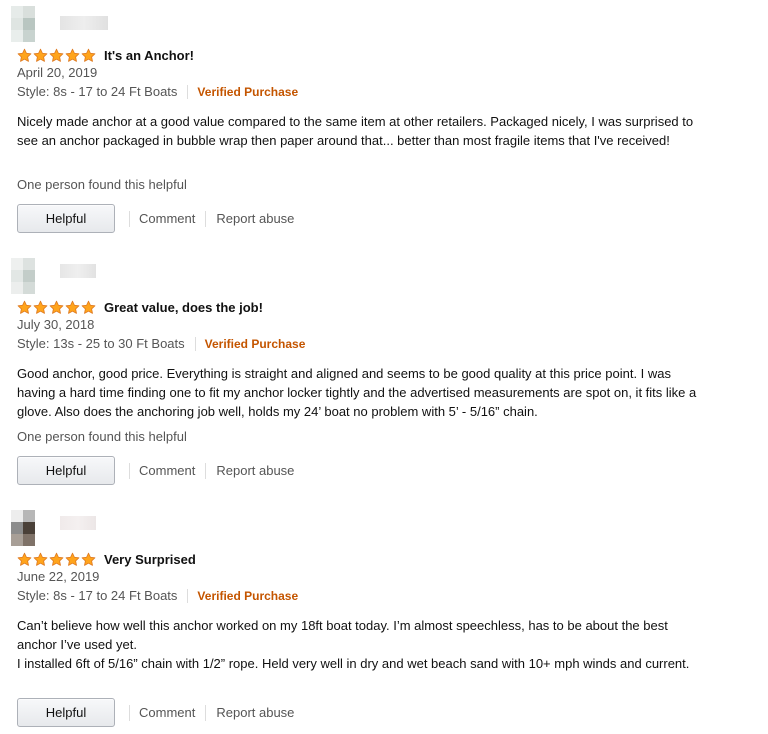 This screenshot has height=734, width=768. I want to click on product-style: Style: 13s - 25 to 30 Ft Boats, so click(101, 343).